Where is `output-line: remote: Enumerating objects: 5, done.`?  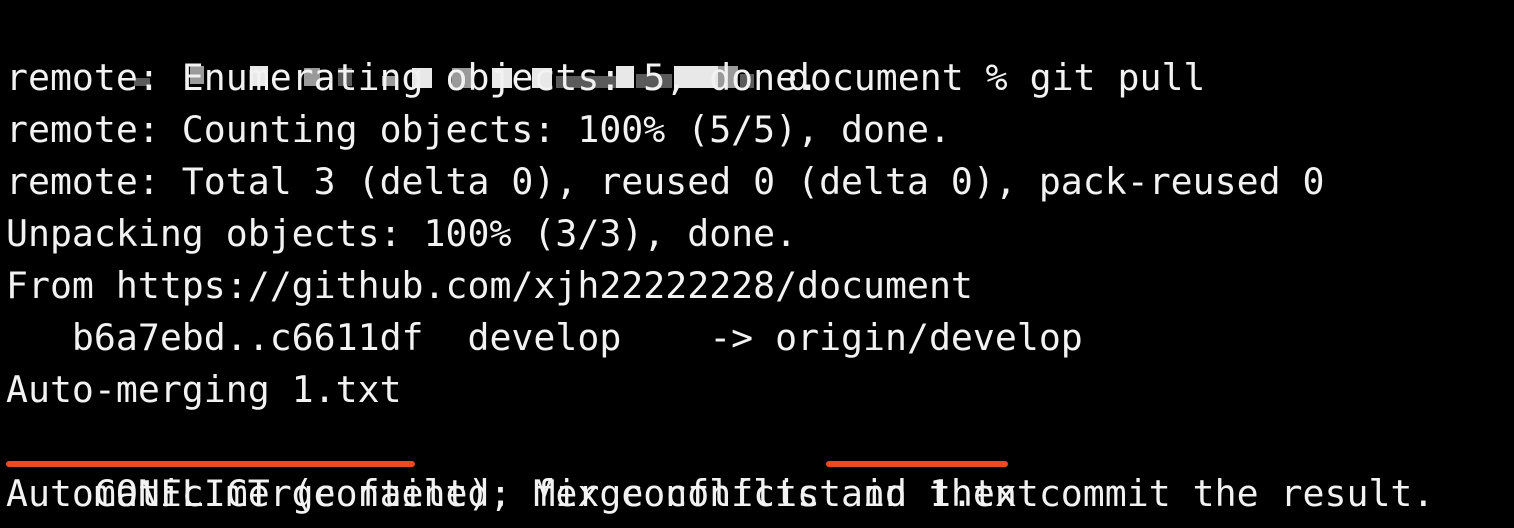 output-line: remote: Enumerating objects: 5, done. is located at coordinates (413, 77).